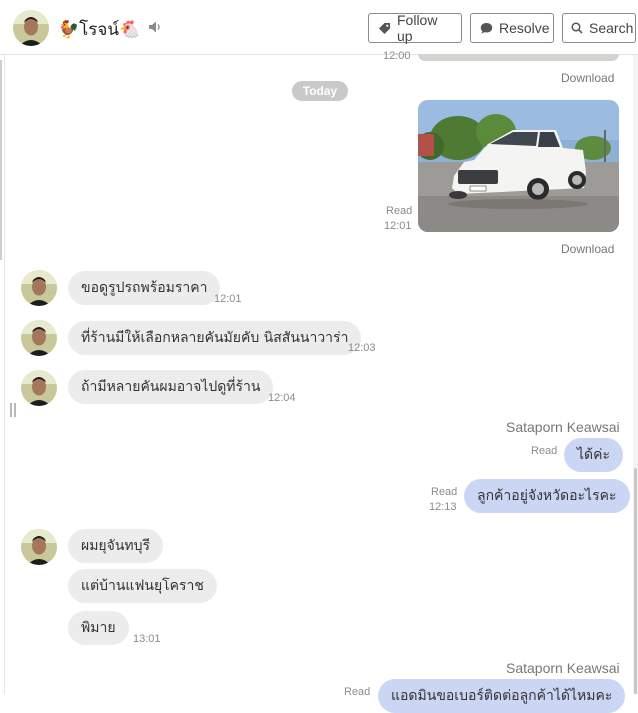 The image size is (638, 713). I want to click on outgoing-message: แอดมินขอเบอร์ติดต่อลูกค้าได้ไหมคะ, so click(502, 696).